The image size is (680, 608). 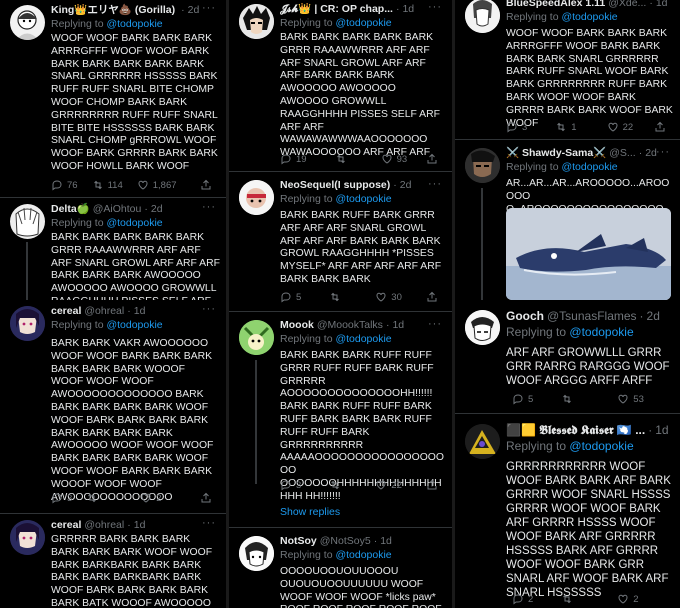 What do you see at coordinates (117, 209) in the screenshot?
I see `author-handle: @AiOhtou` at bounding box center [117, 209].